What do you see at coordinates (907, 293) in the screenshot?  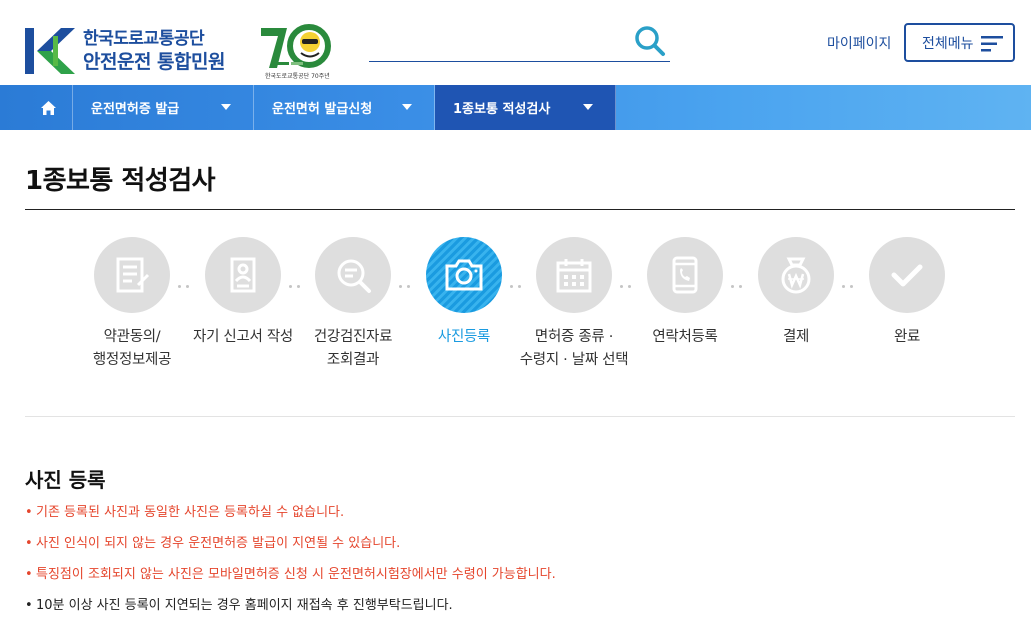 I see `step-complete: 완료` at bounding box center [907, 293].